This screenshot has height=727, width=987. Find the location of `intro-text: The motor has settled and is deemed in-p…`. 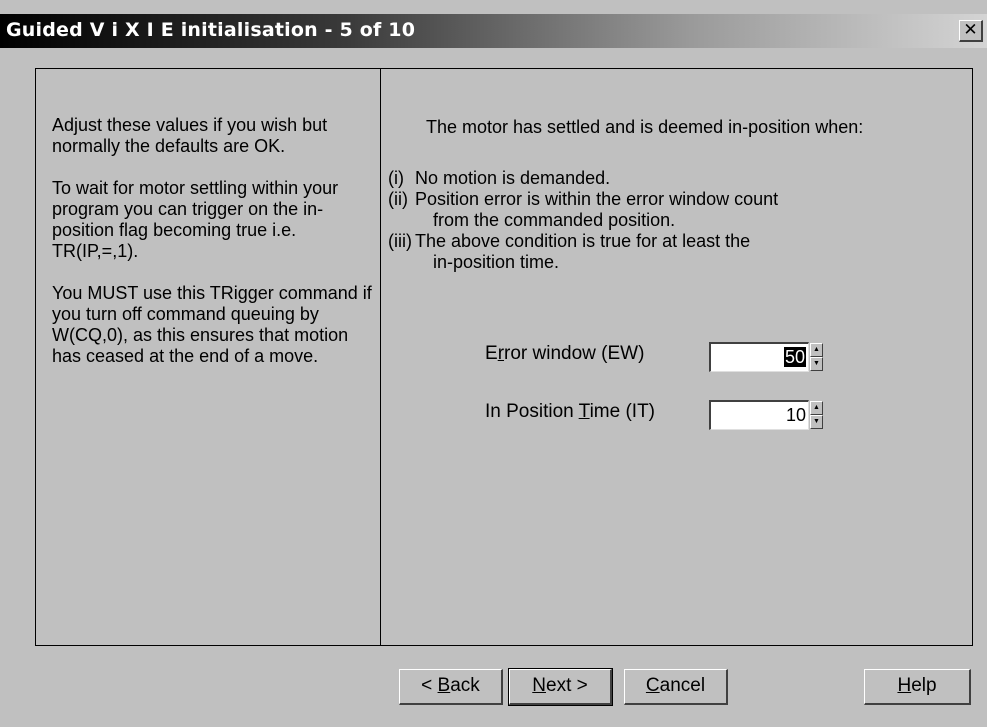

intro-text: The motor has settled and is deemed in-p… is located at coordinates (645, 127).